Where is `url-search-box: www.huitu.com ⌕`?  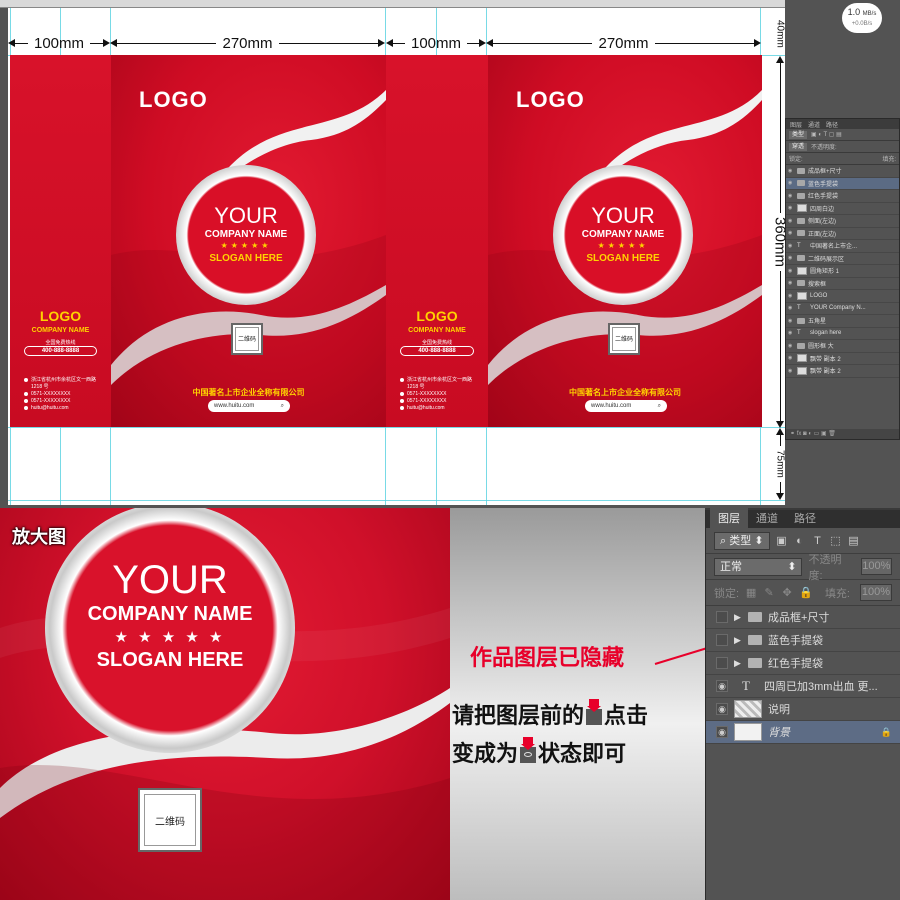
url-search-box: www.huitu.com ⌕ is located at coordinates (626, 406).